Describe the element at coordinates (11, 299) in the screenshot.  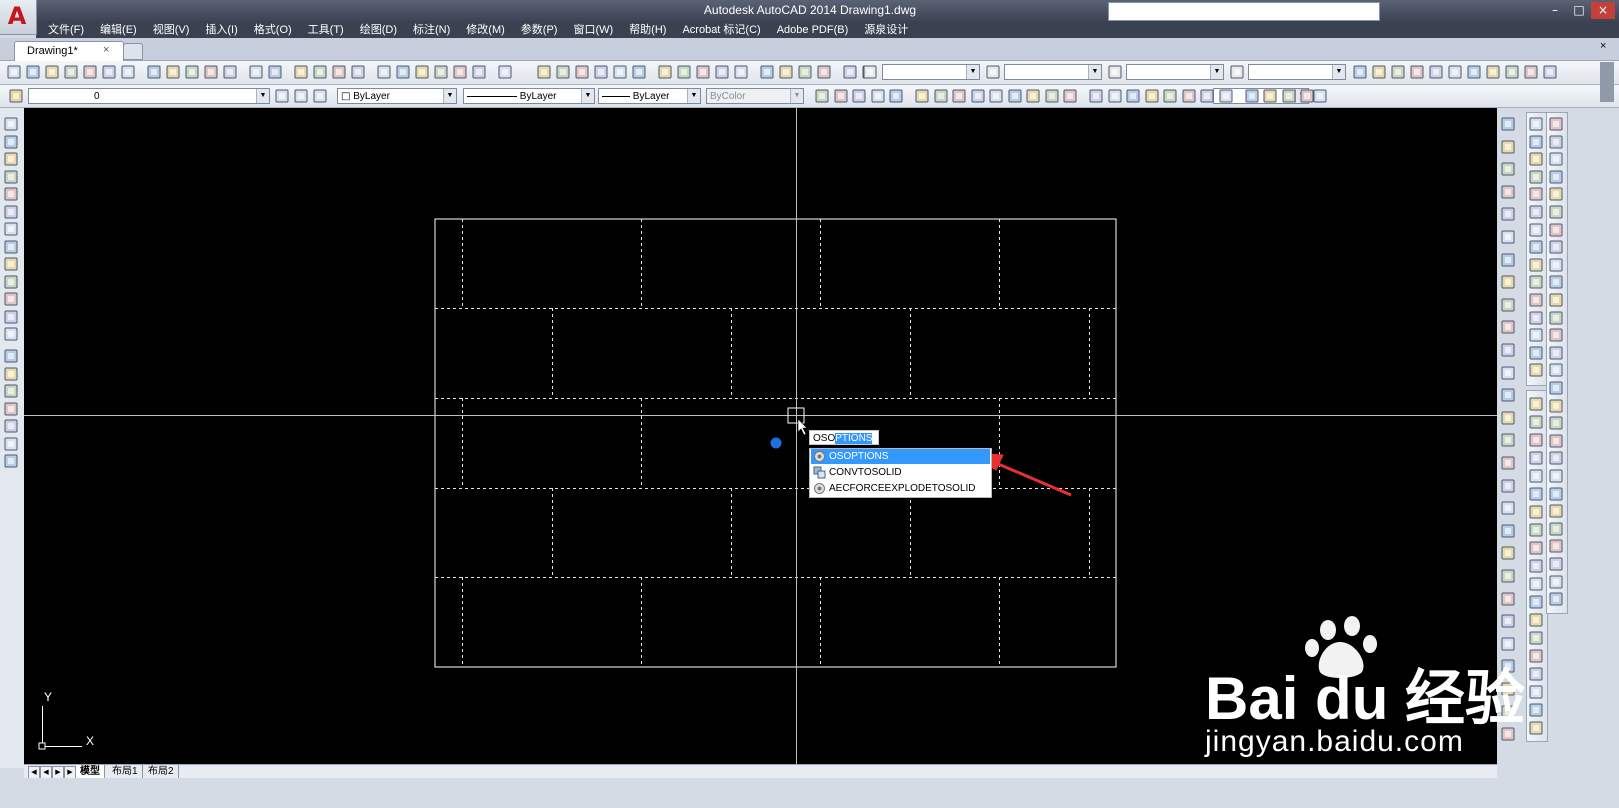
I see `ellipse-arc-icon` at that location.